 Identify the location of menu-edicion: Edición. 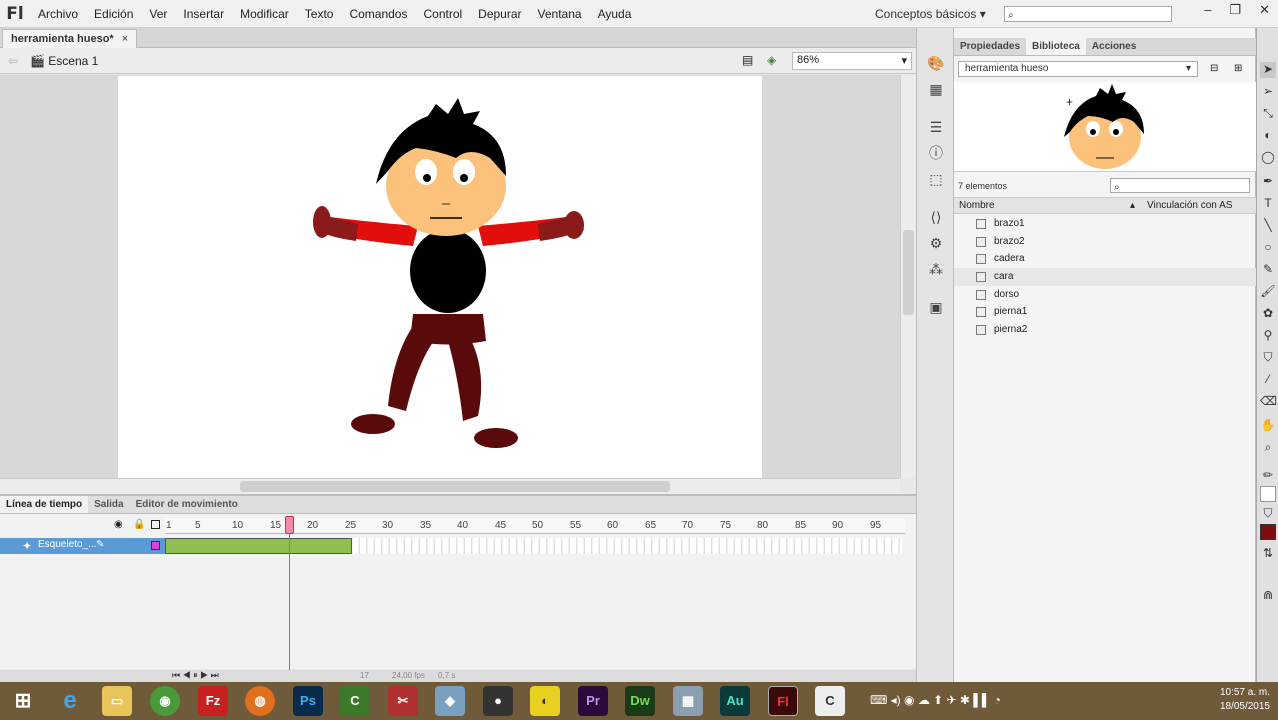
(113, 14).